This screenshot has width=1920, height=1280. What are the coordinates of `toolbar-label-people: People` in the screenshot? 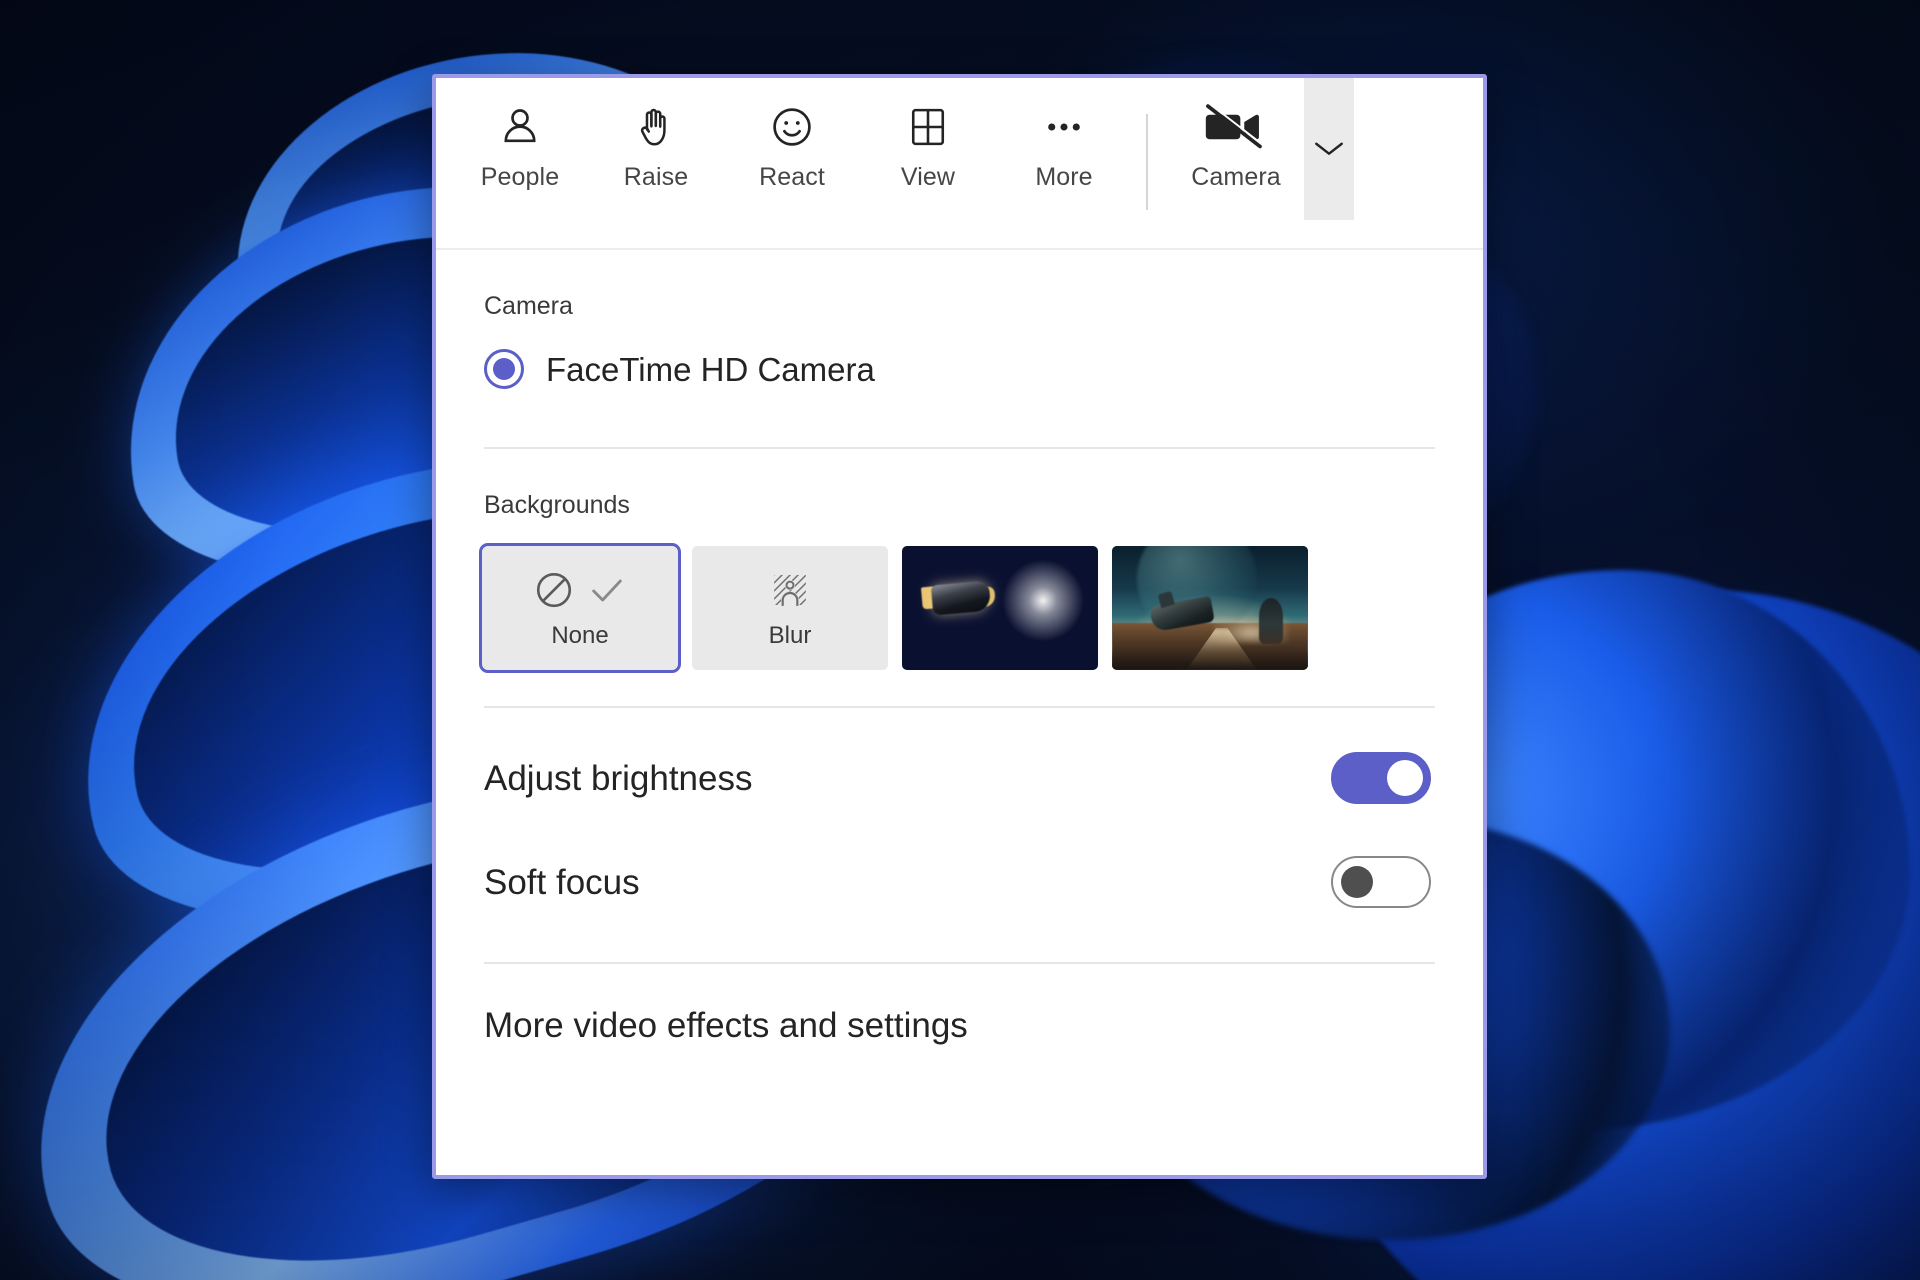 It's located at (520, 177).